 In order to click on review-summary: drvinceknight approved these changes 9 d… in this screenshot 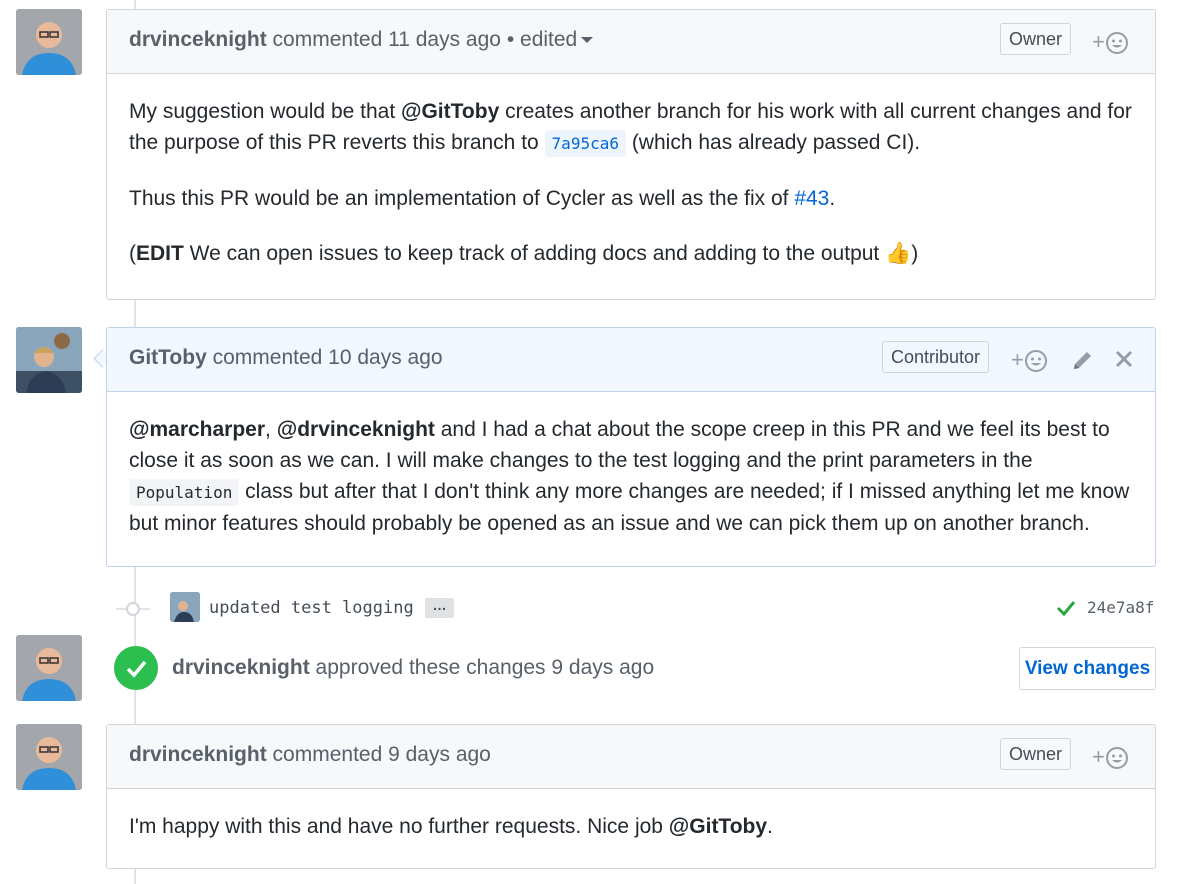, I will do `click(413, 668)`.